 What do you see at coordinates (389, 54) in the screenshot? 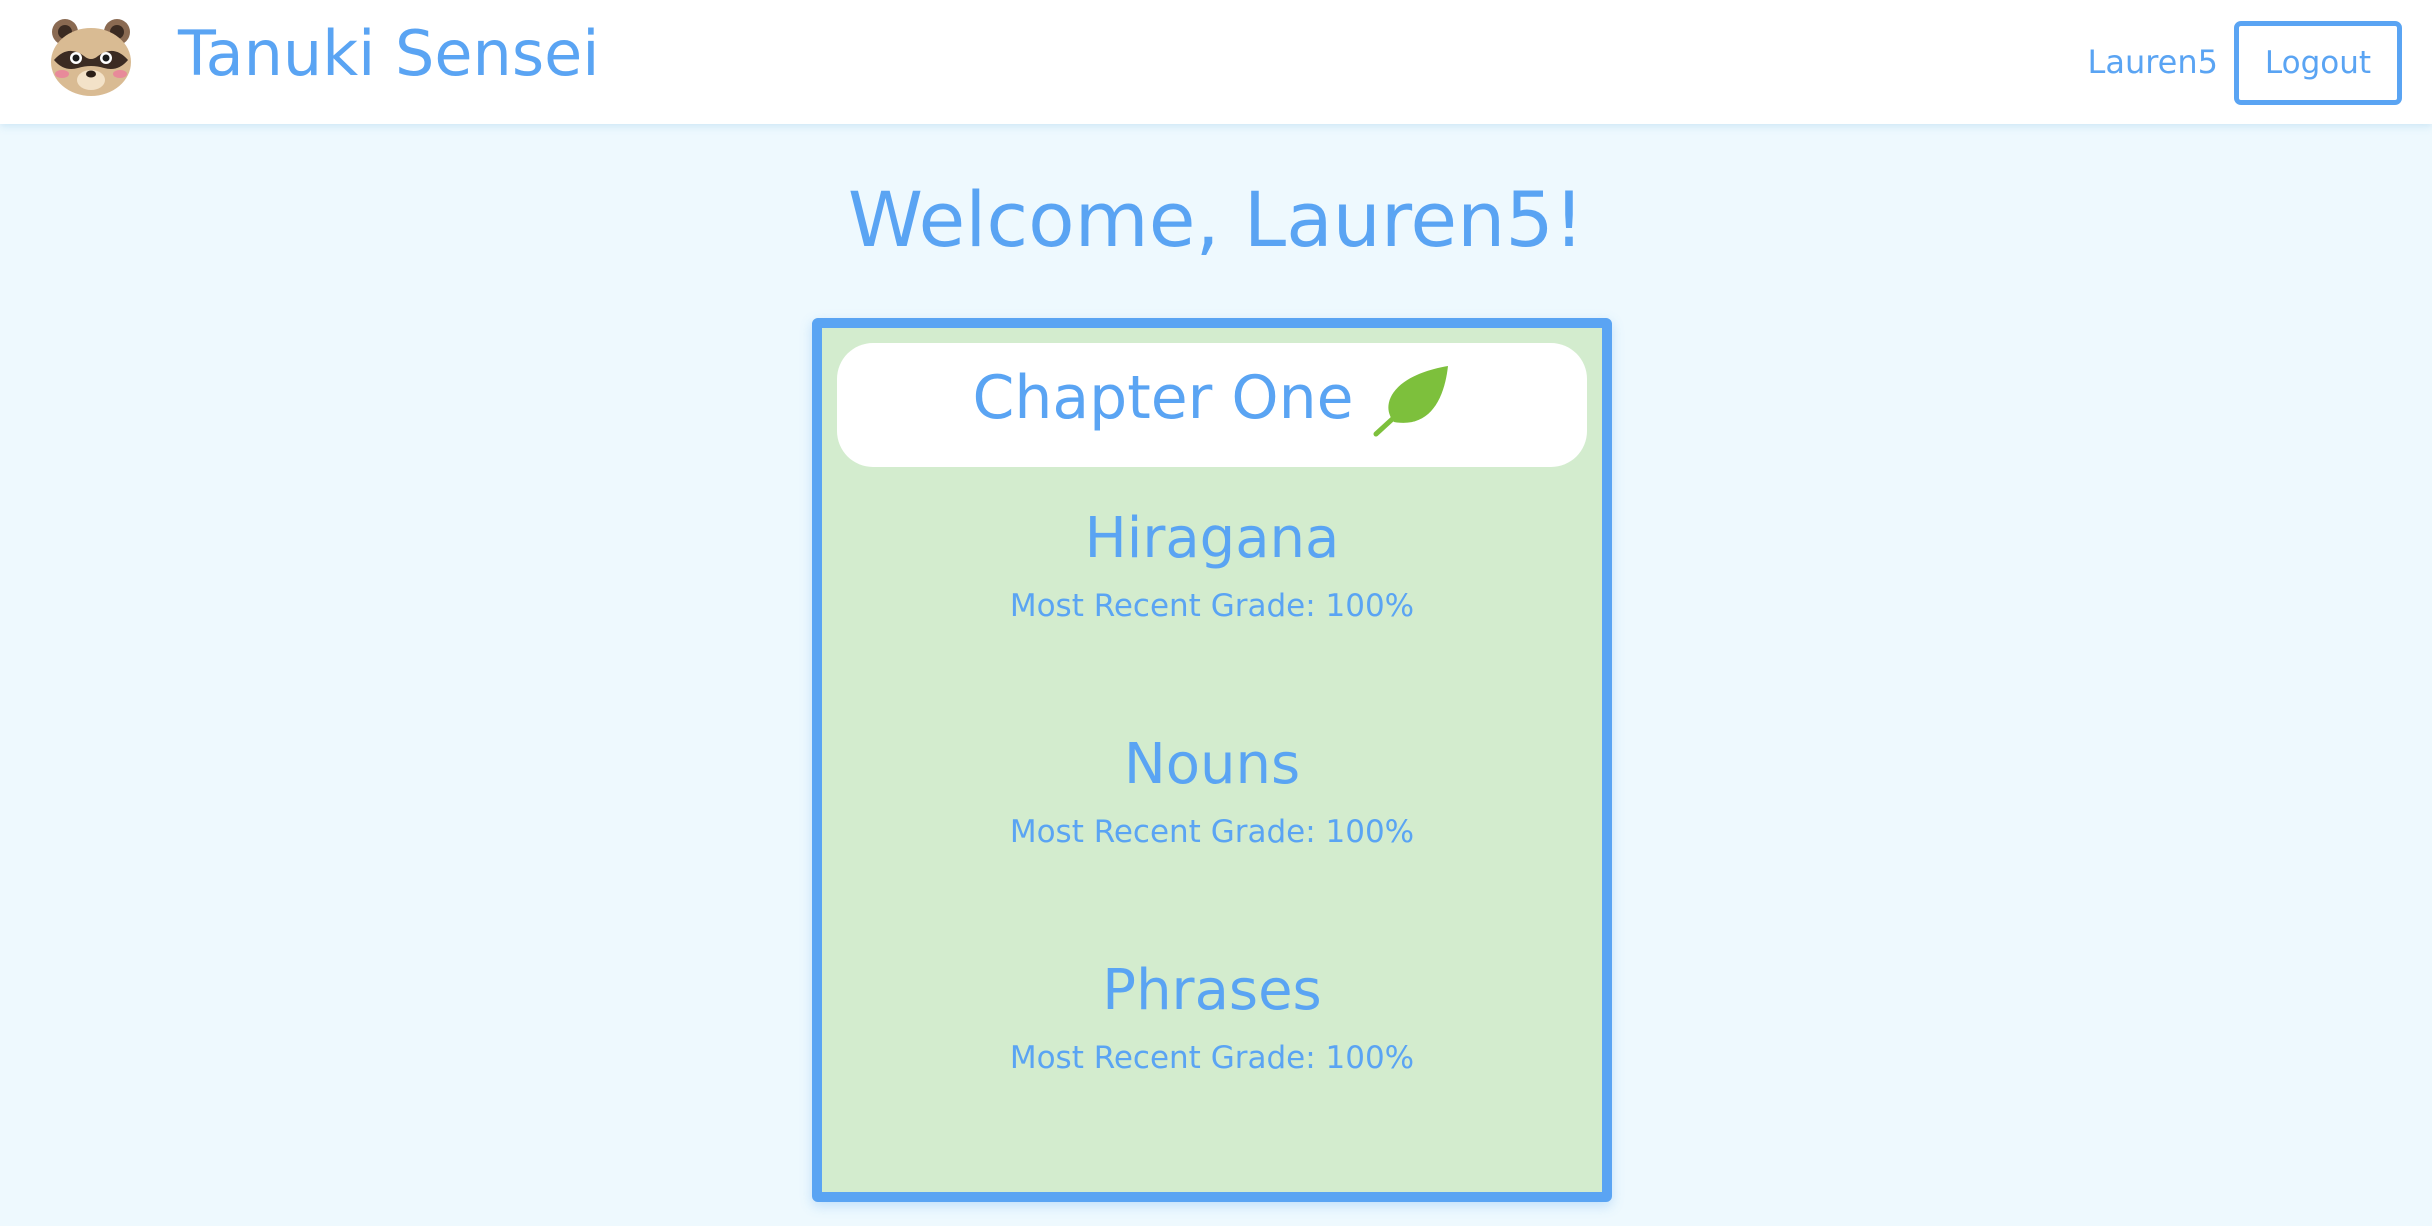
I see `brand-title: Tanuki Sensei` at bounding box center [389, 54].